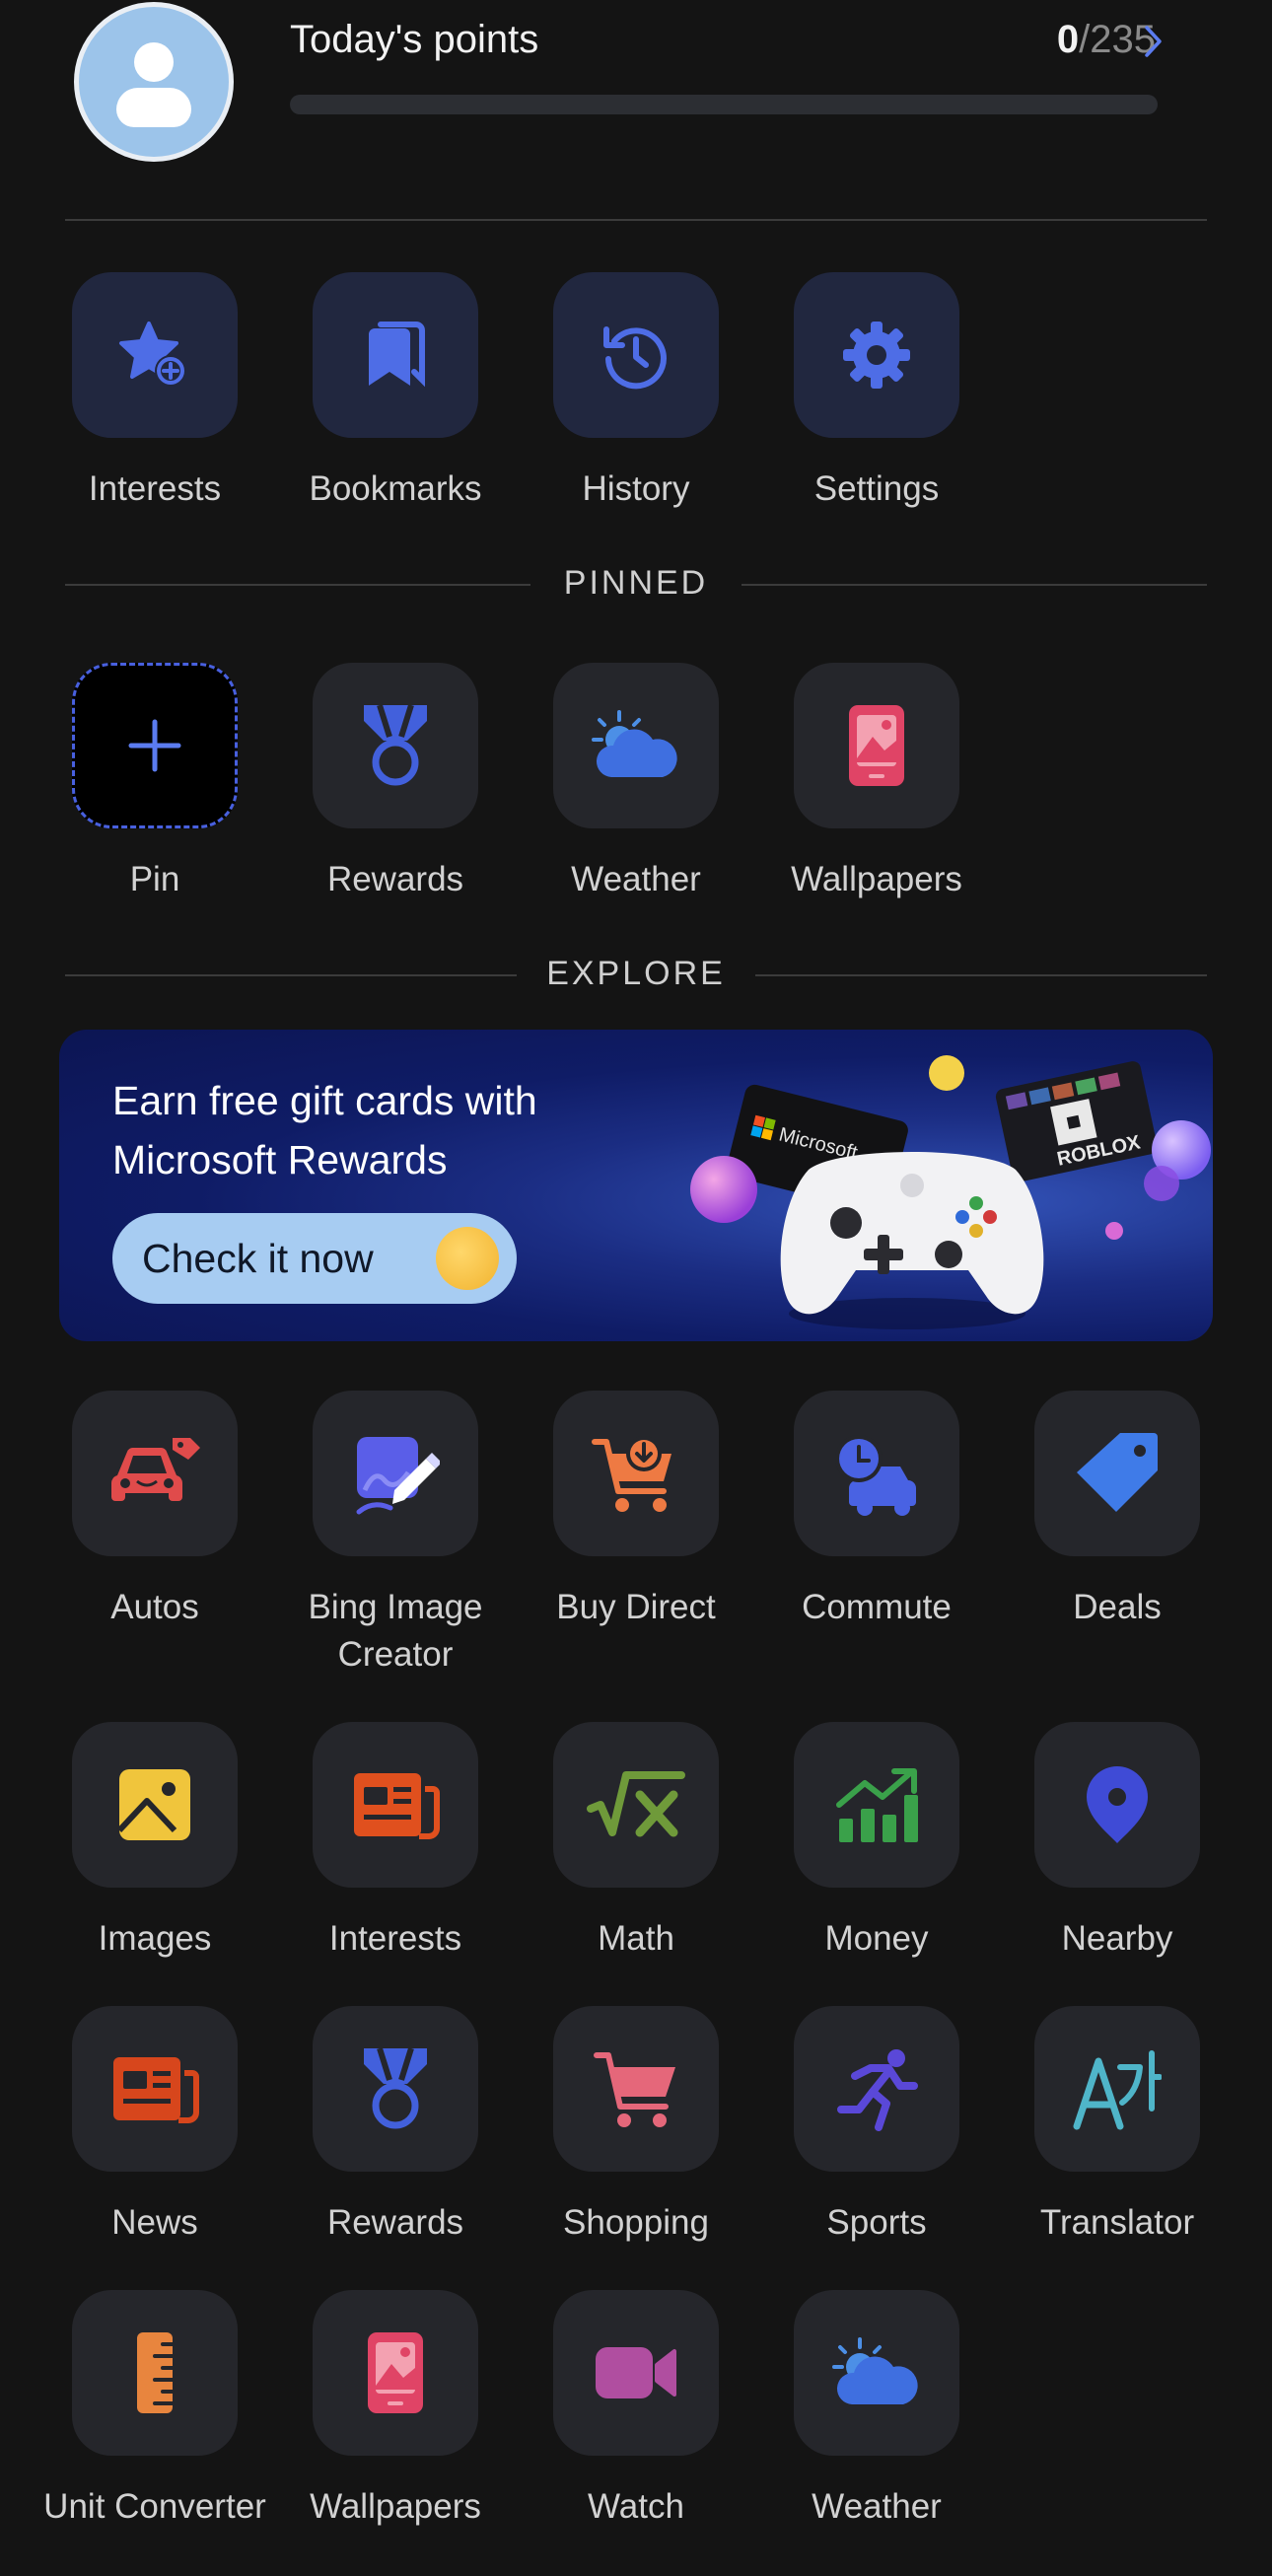 This screenshot has width=1272, height=2576. I want to click on explore-math: Math, so click(636, 1843).